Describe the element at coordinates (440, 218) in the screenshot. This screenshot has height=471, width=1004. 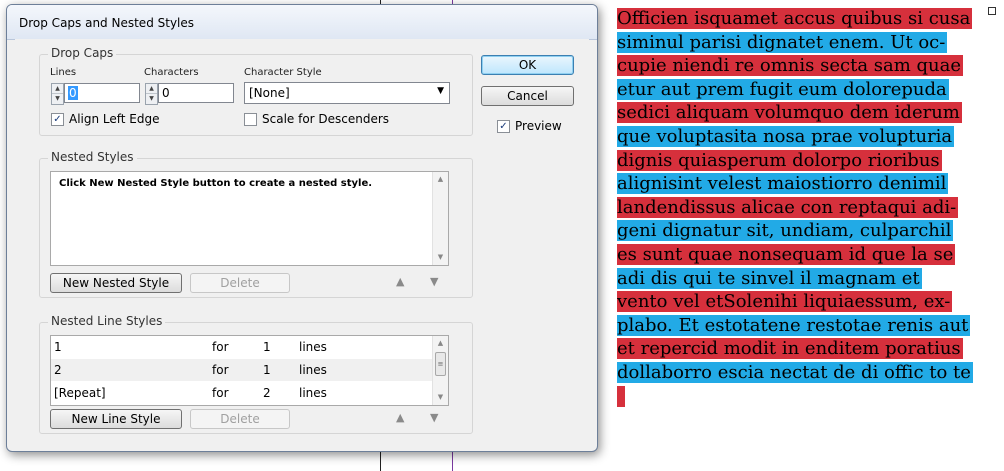
I see `nested-styles-scrollbar: ▲ ▼` at that location.